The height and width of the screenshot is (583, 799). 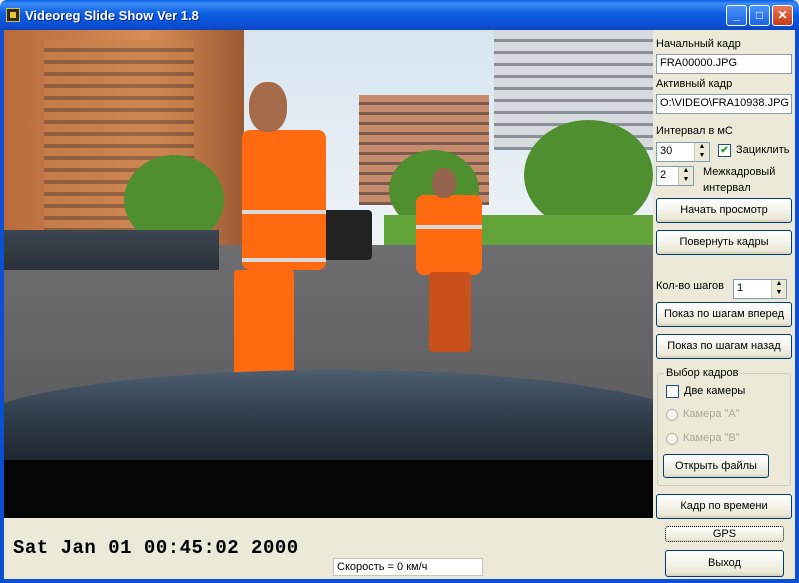 I want to click on tree-right, so click(x=588, y=175).